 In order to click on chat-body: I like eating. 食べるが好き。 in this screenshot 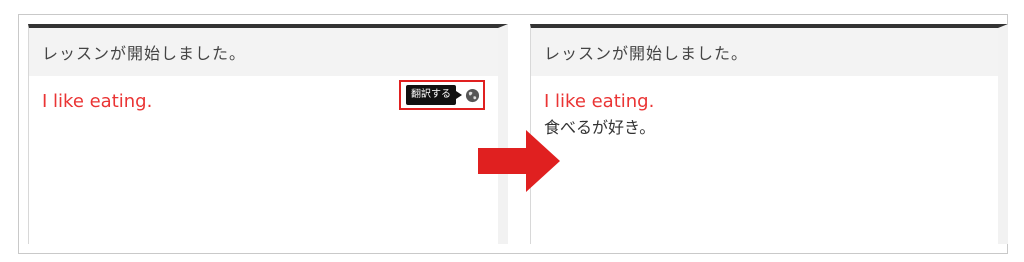, I will do `click(764, 108)`.